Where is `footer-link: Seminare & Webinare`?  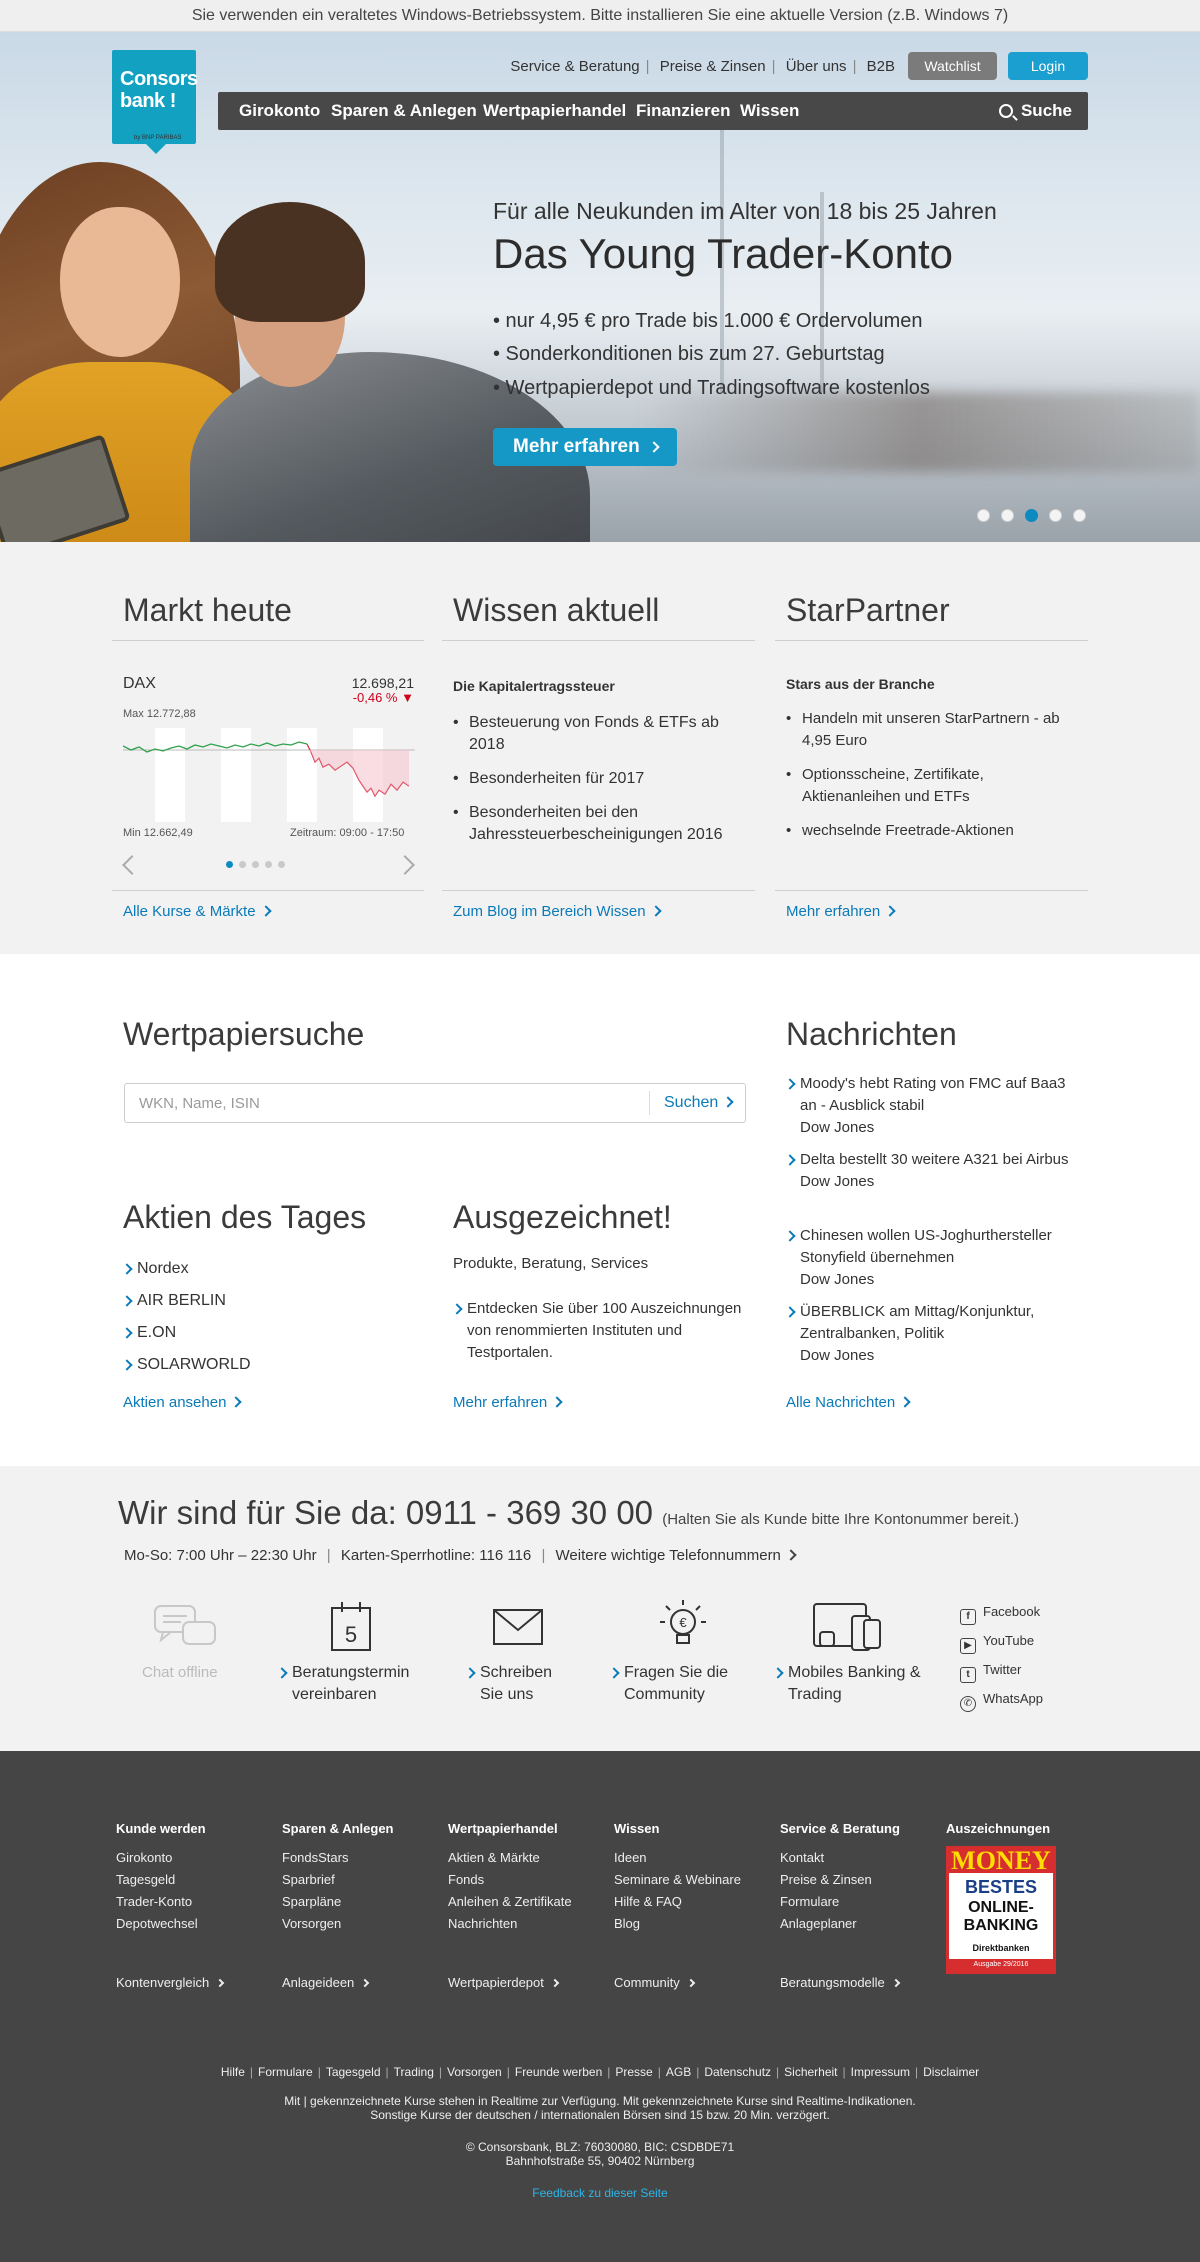
footer-link: Seminare & Webinare is located at coordinates (677, 1879).